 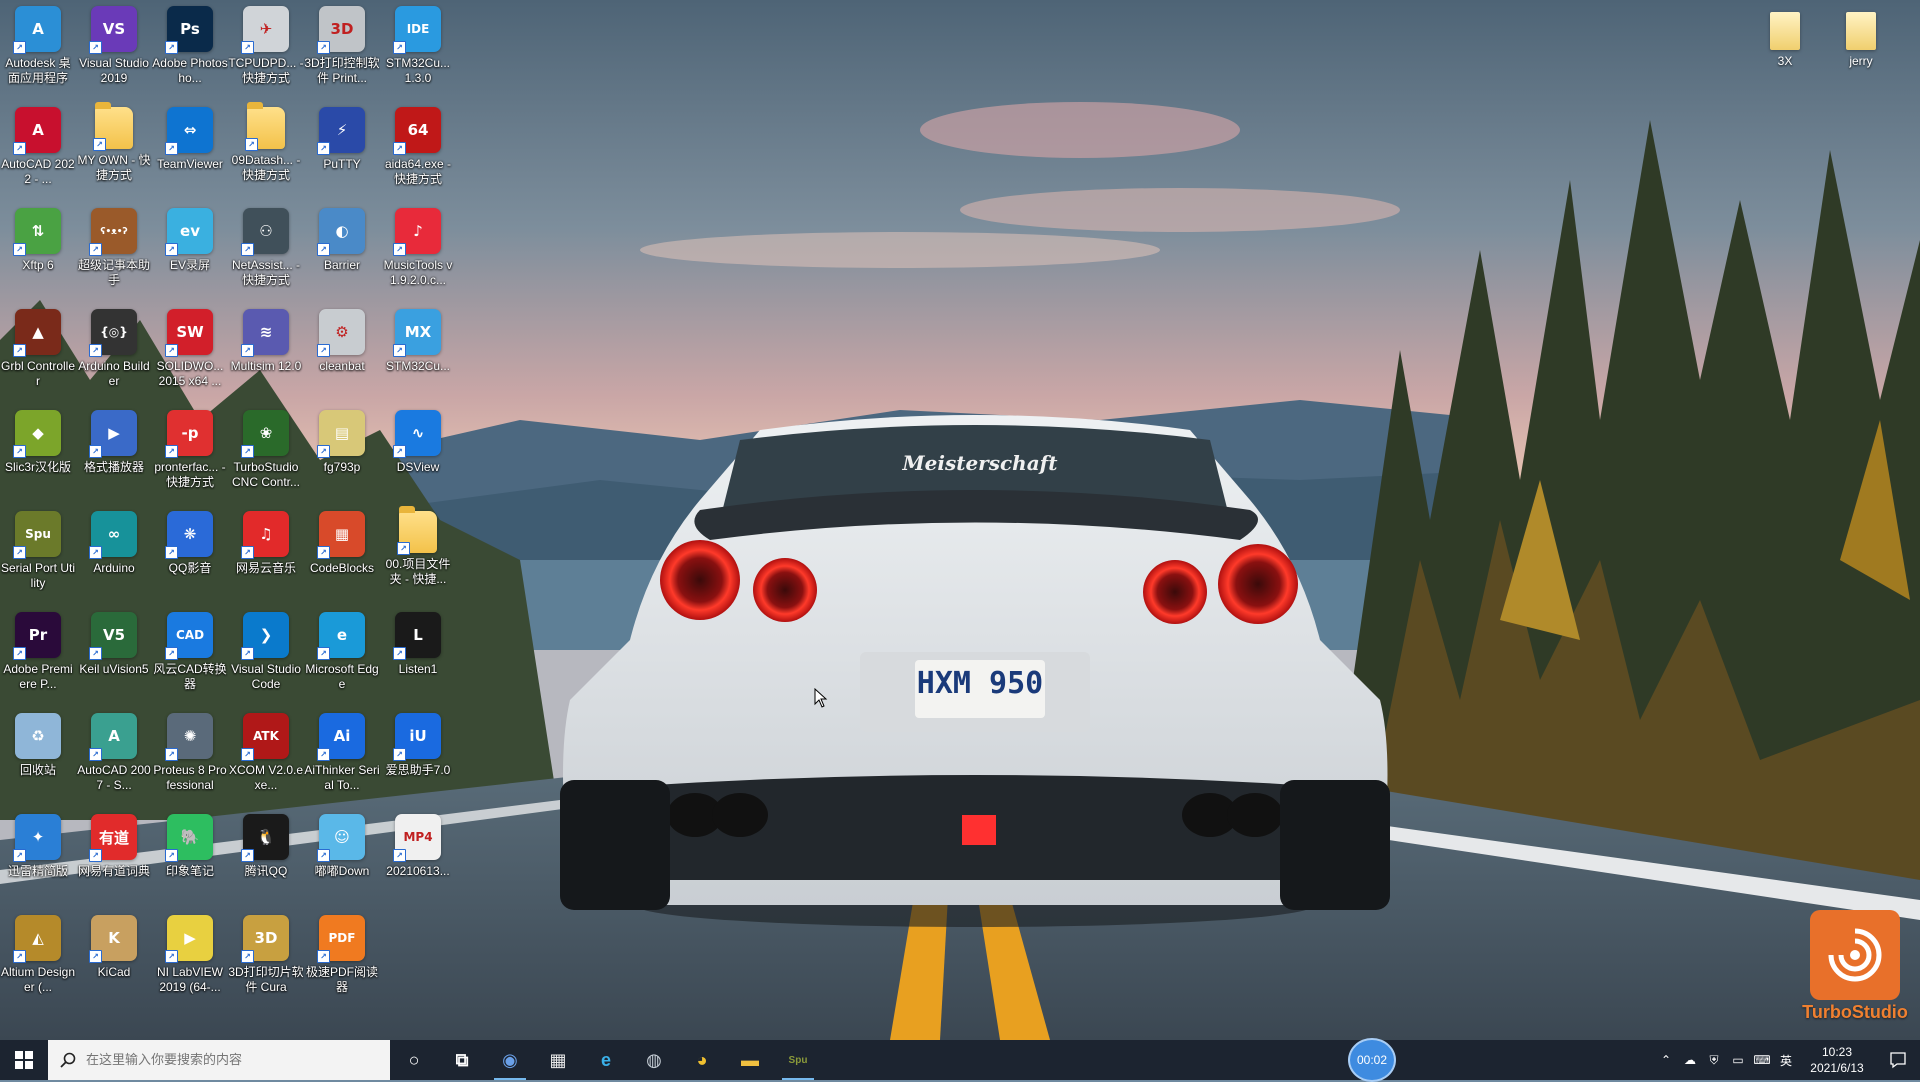 I want to click on action-center-button, so click(x=1898, y=1060).